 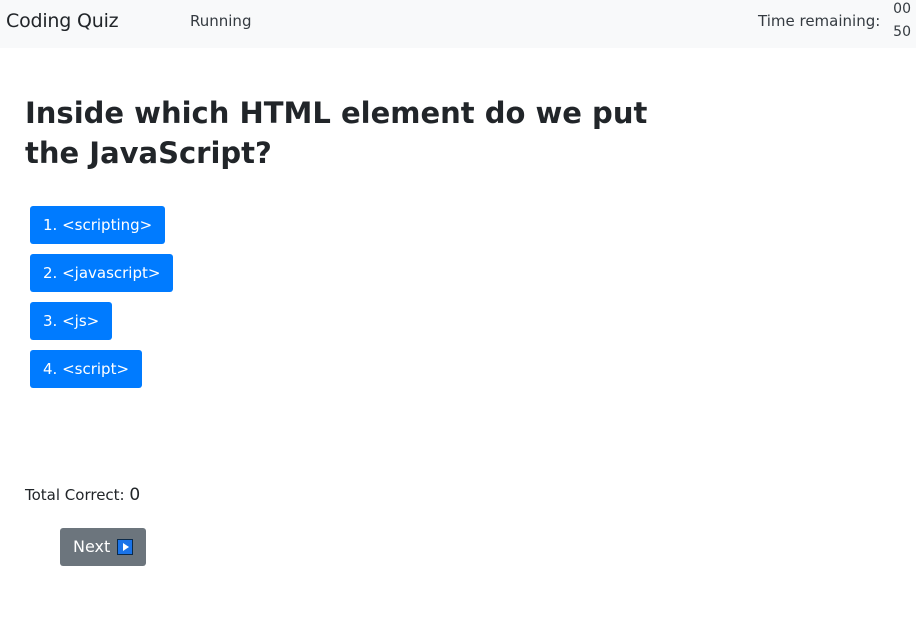 What do you see at coordinates (62, 21) in the screenshot?
I see `app-title: Coding Quiz` at bounding box center [62, 21].